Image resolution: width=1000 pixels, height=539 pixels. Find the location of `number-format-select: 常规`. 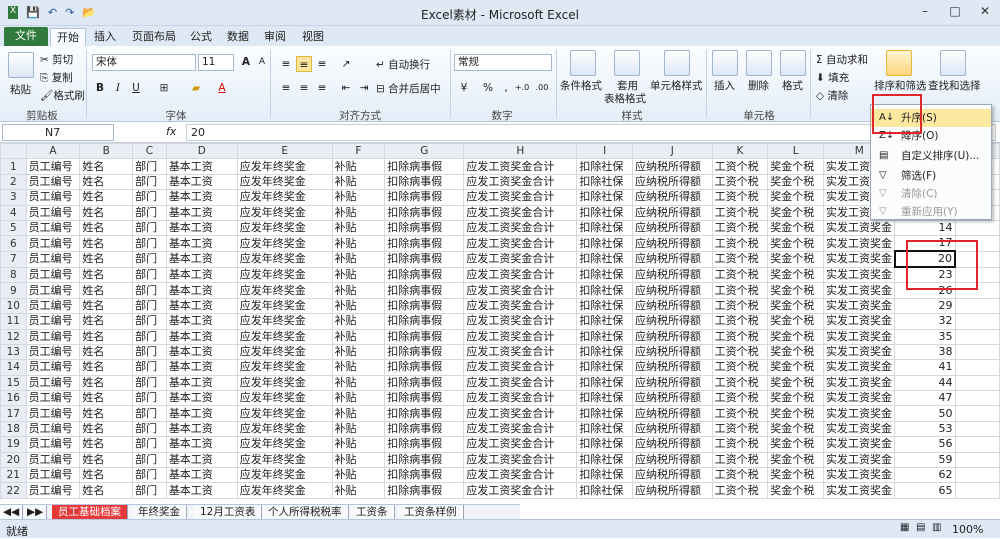

number-format-select: 常规 is located at coordinates (503, 62).